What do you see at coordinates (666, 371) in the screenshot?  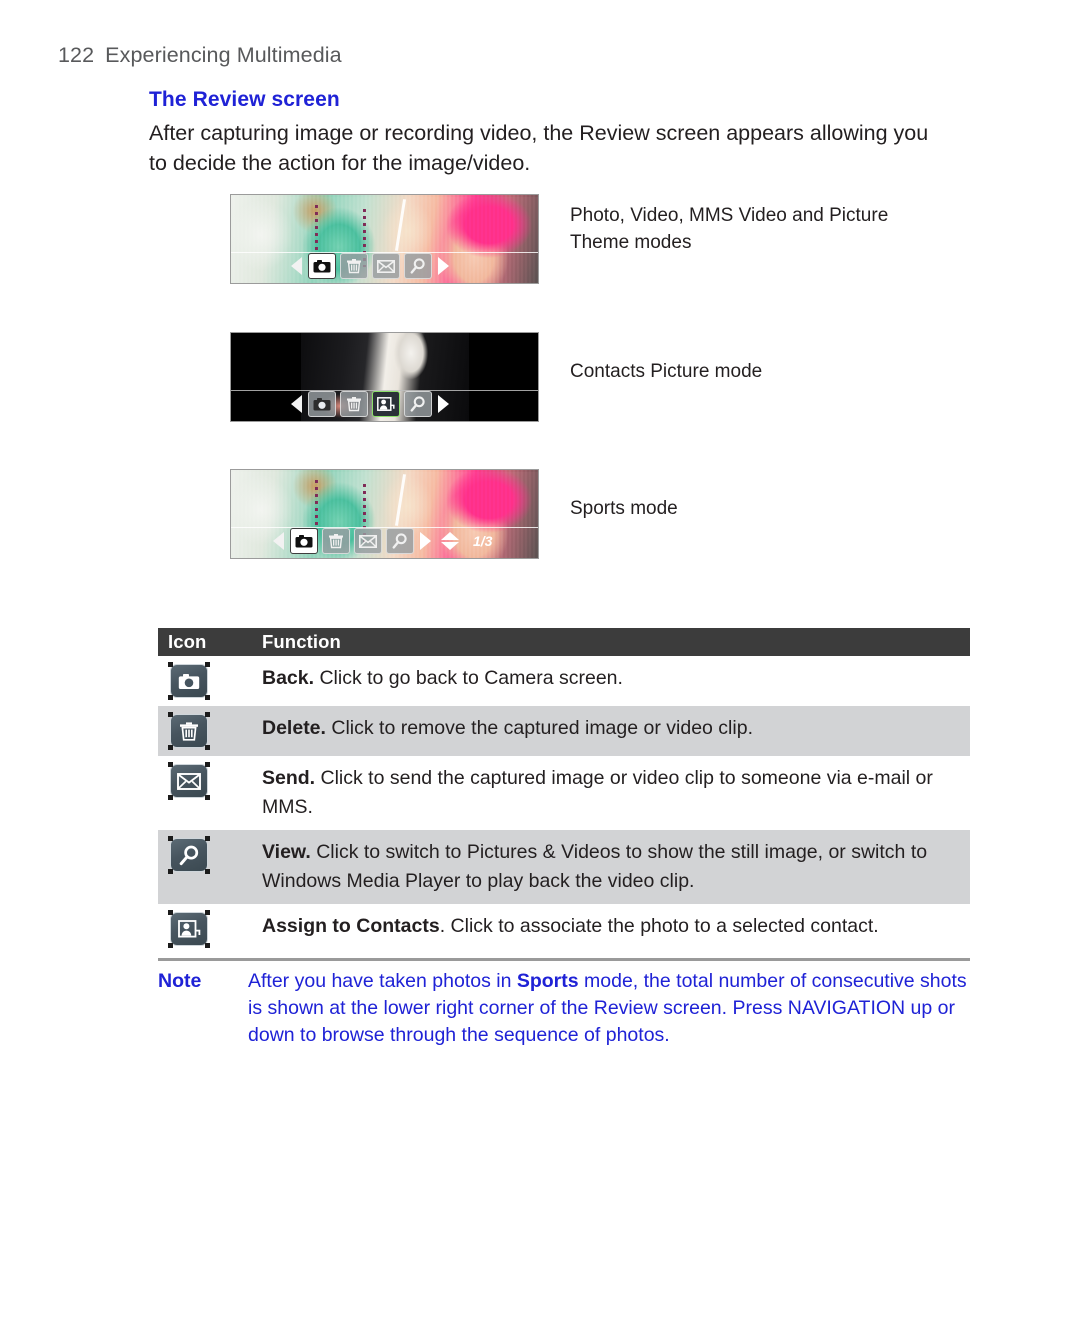 I see `figure-caption: Contacts Picture mode` at bounding box center [666, 371].